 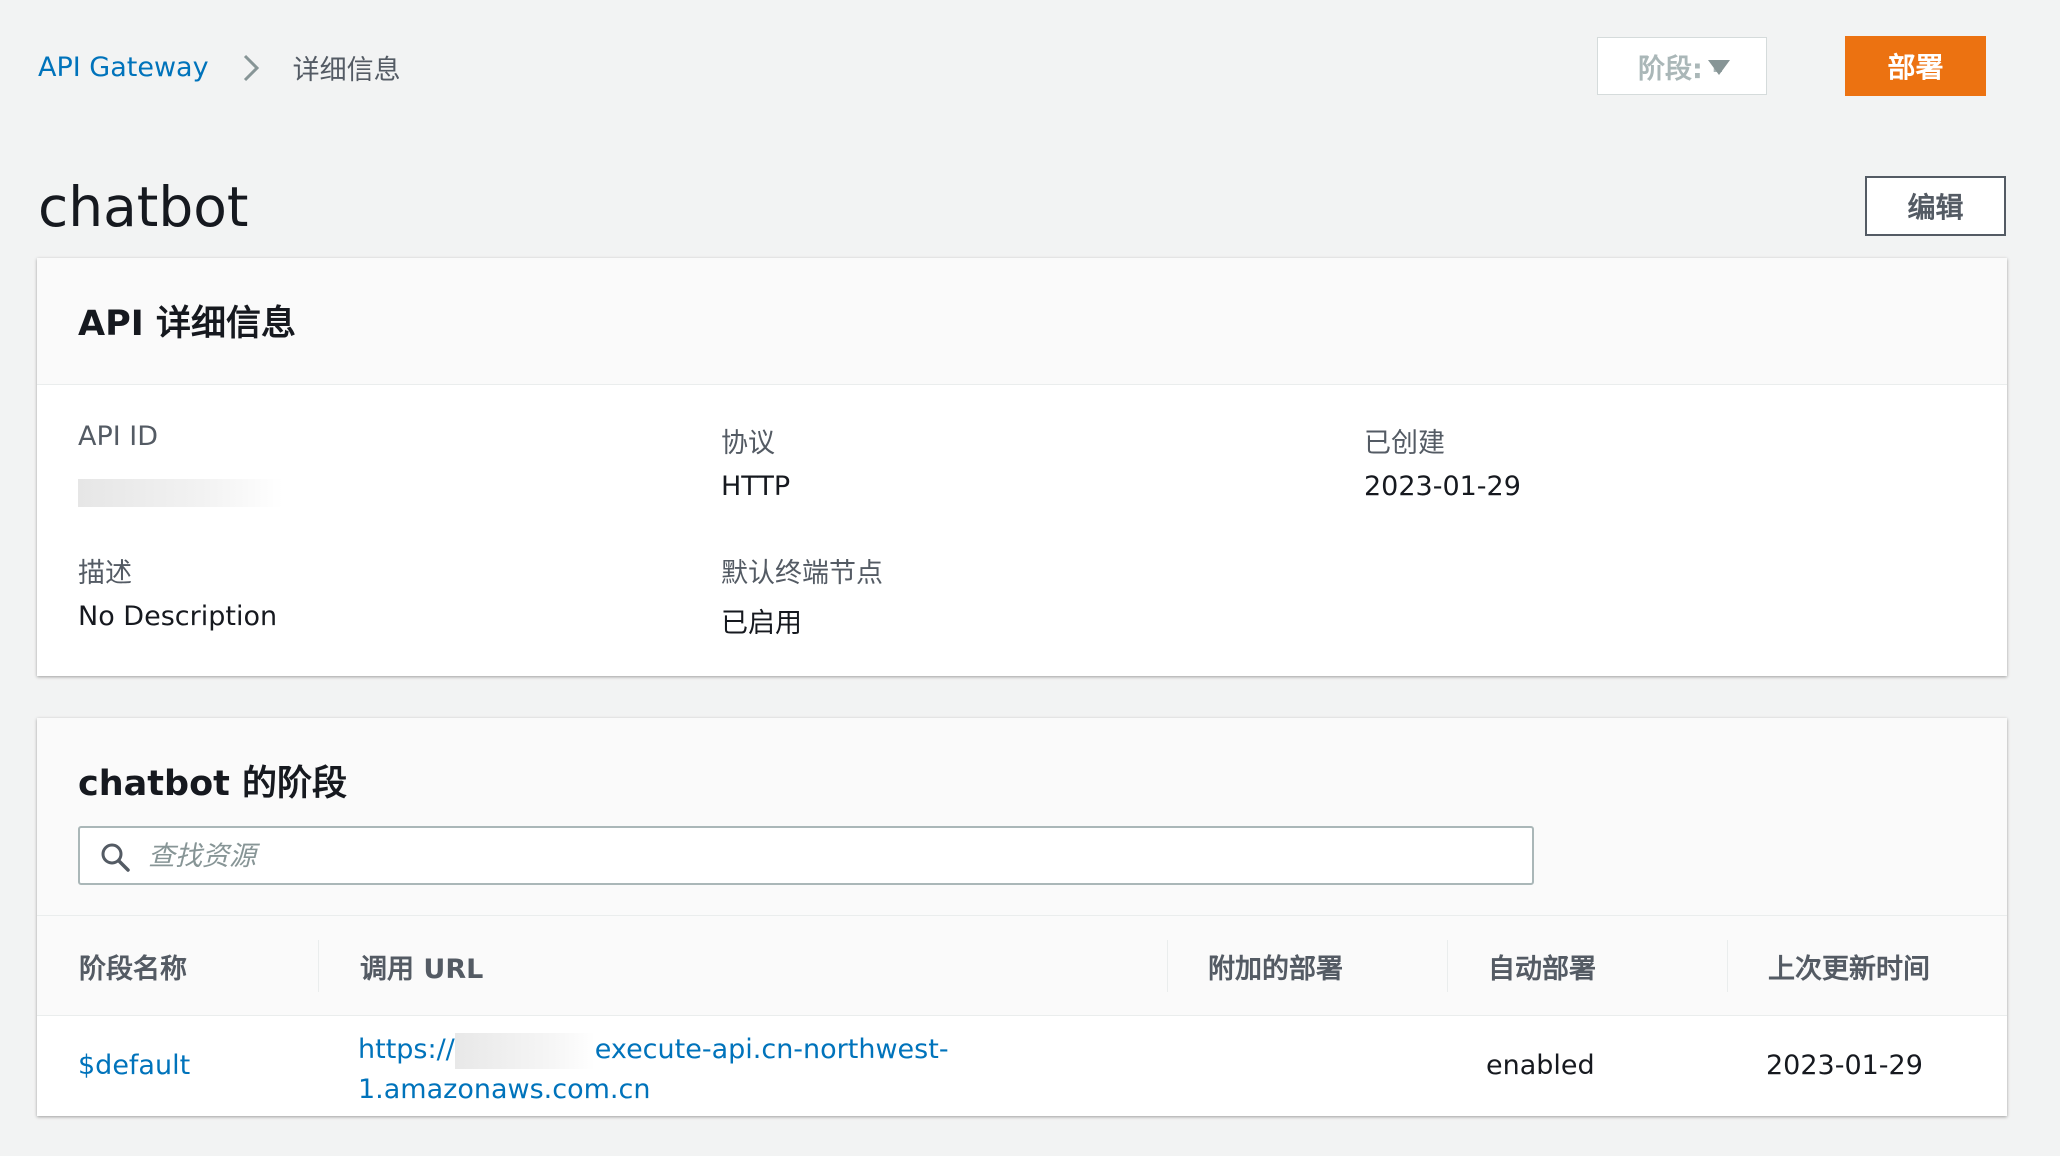 I want to click on last-updated-value: 2023-01-29, so click(x=1844, y=1065).